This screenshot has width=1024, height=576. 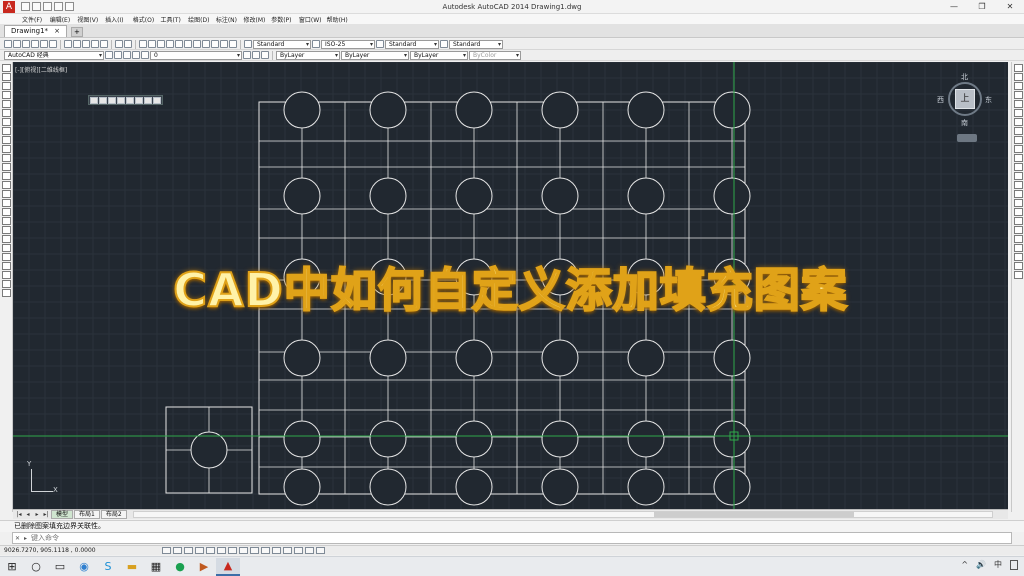 What do you see at coordinates (113, 514) in the screenshot?
I see `tab-layout2: 布局2` at bounding box center [113, 514].